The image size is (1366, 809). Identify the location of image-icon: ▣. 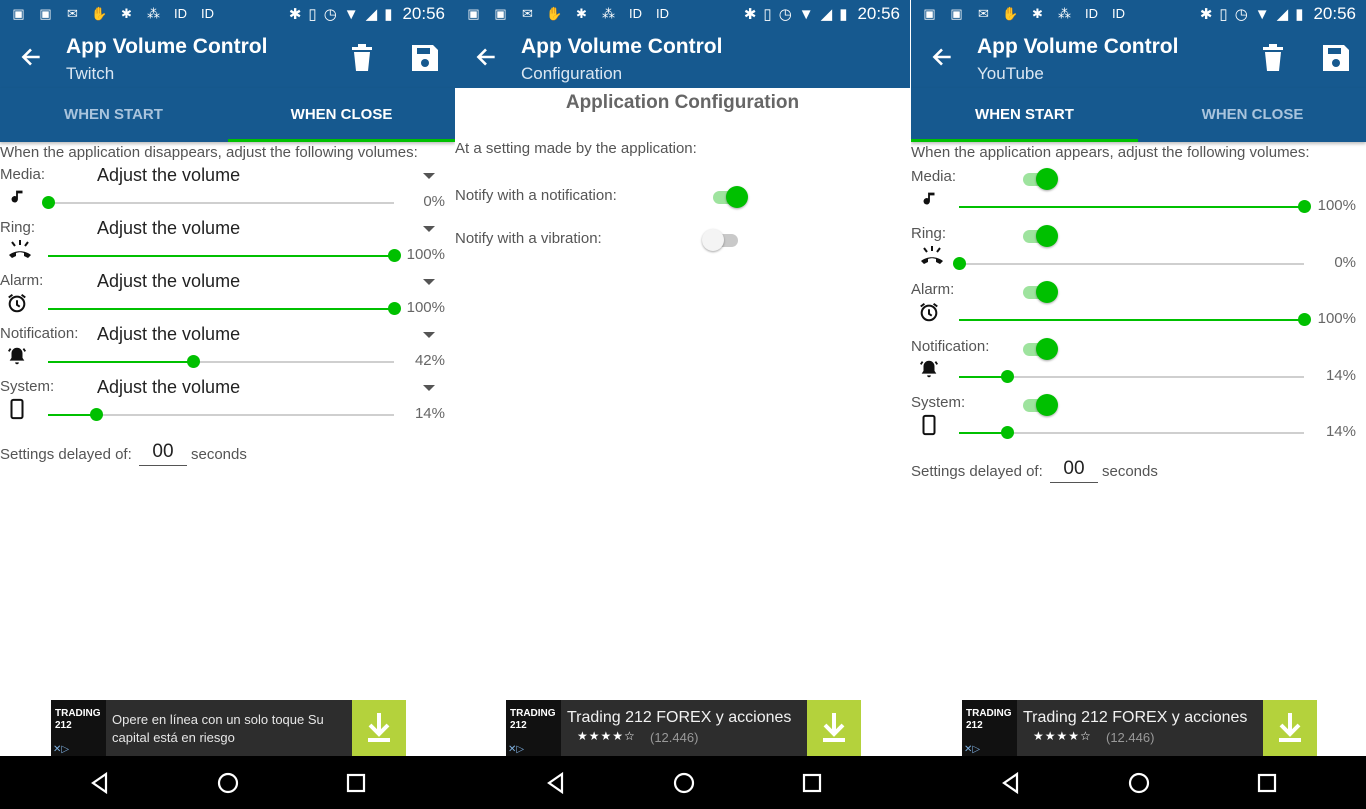
(956, 13).